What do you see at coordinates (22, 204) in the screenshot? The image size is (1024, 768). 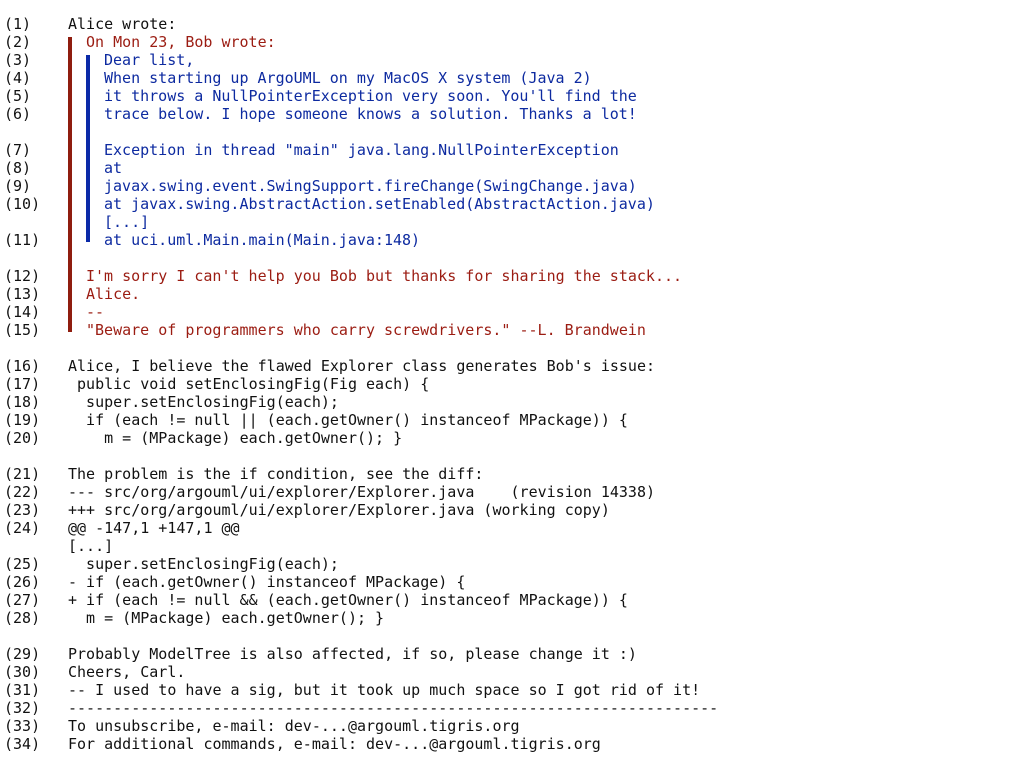 I see `line-number: (10)` at bounding box center [22, 204].